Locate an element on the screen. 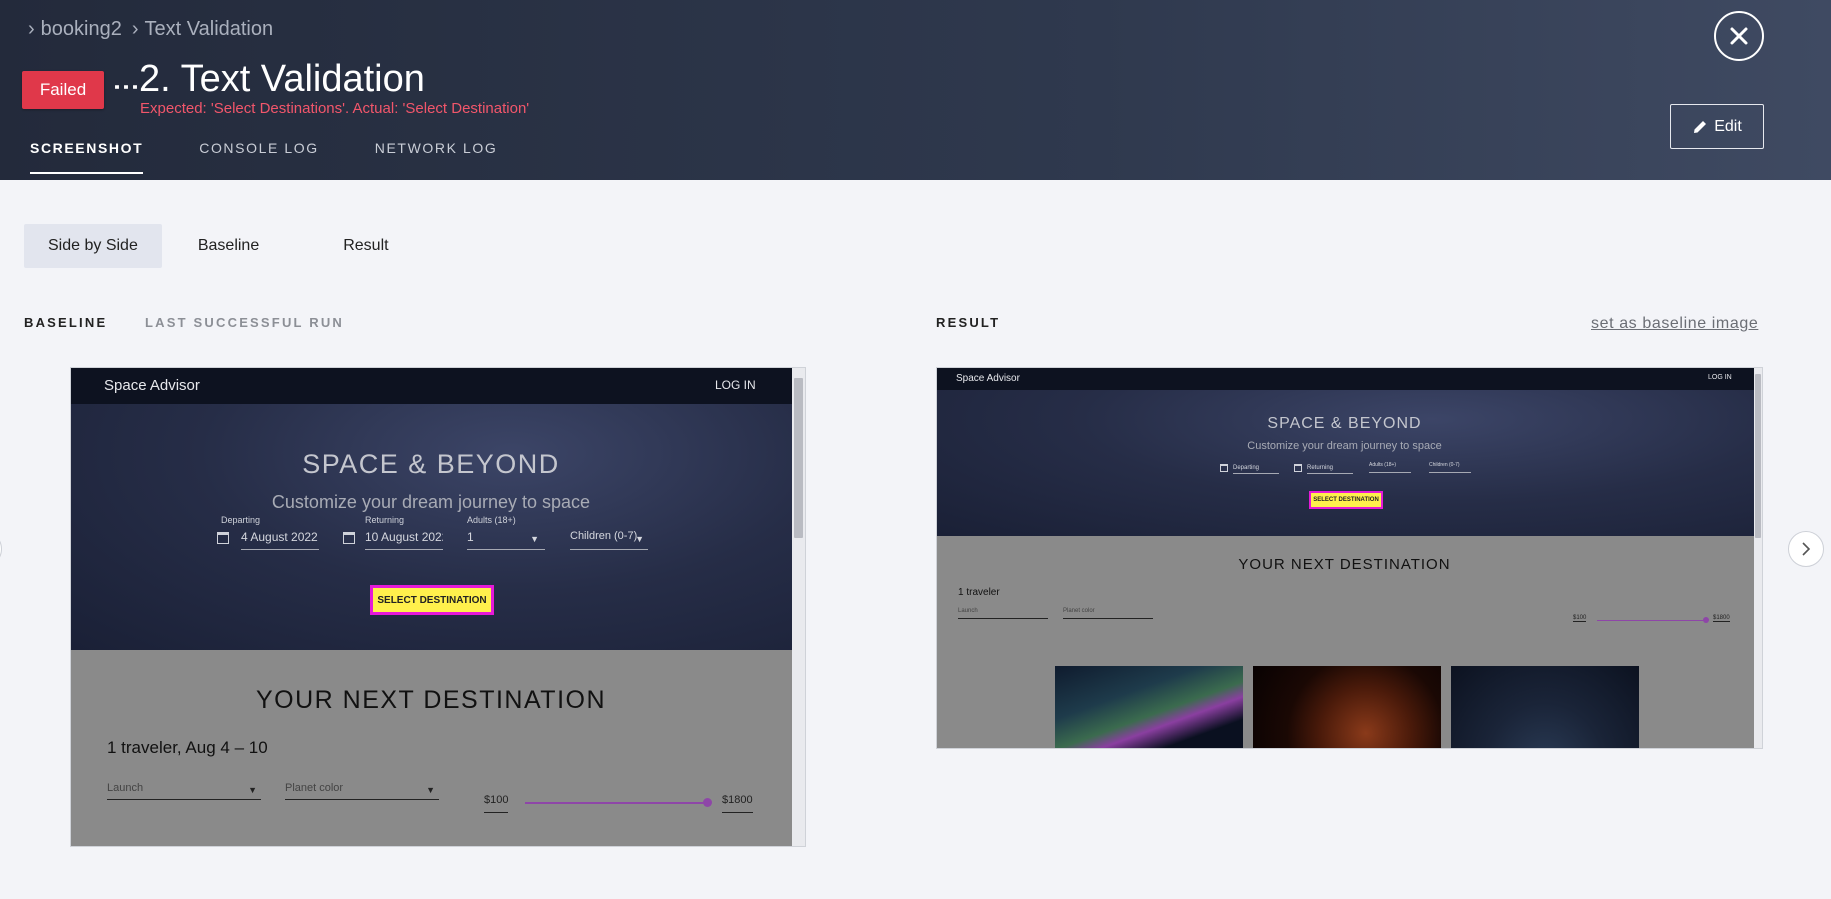 The image size is (1831, 899). breadcrumb: › booking2 › Text Validation is located at coordinates (150, 29).